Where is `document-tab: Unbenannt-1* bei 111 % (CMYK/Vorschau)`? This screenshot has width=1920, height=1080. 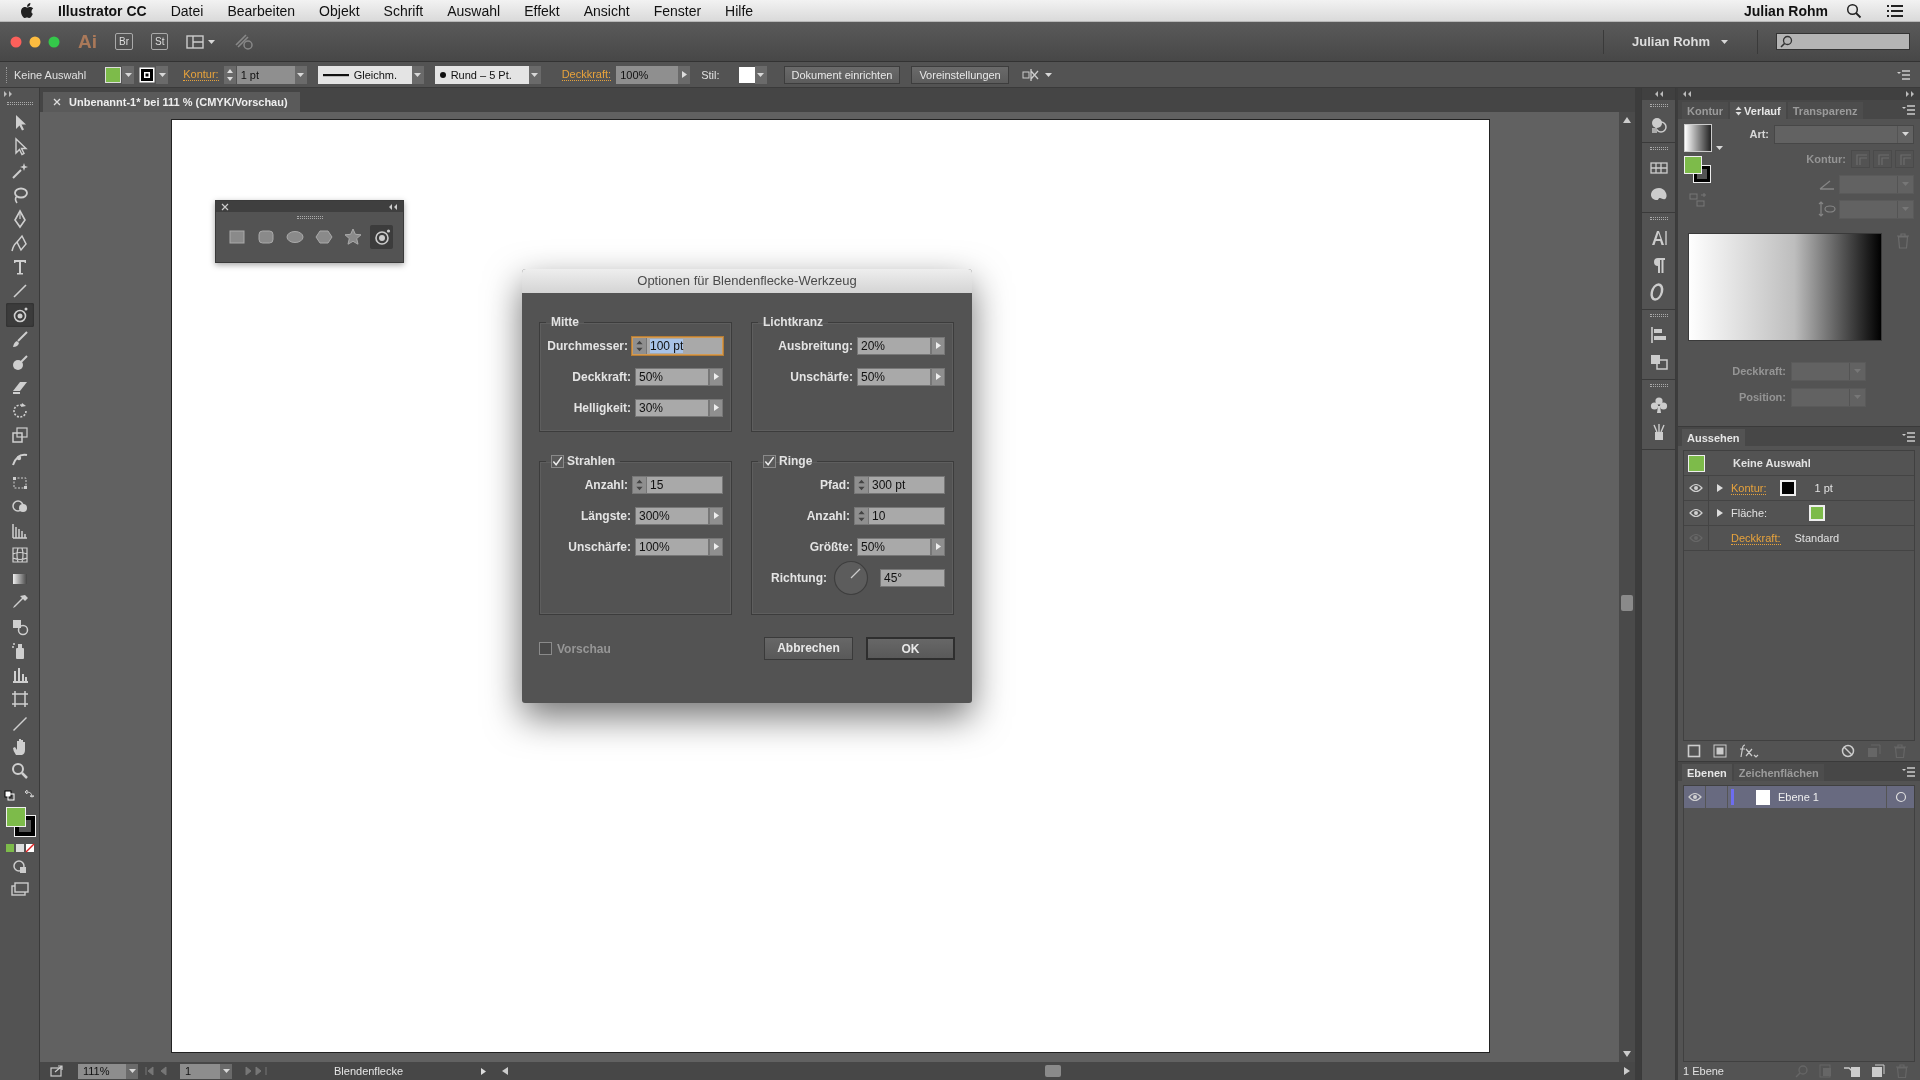 document-tab: Unbenannt-1* bei 111 % (CMYK/Vorschau) is located at coordinates (171, 102).